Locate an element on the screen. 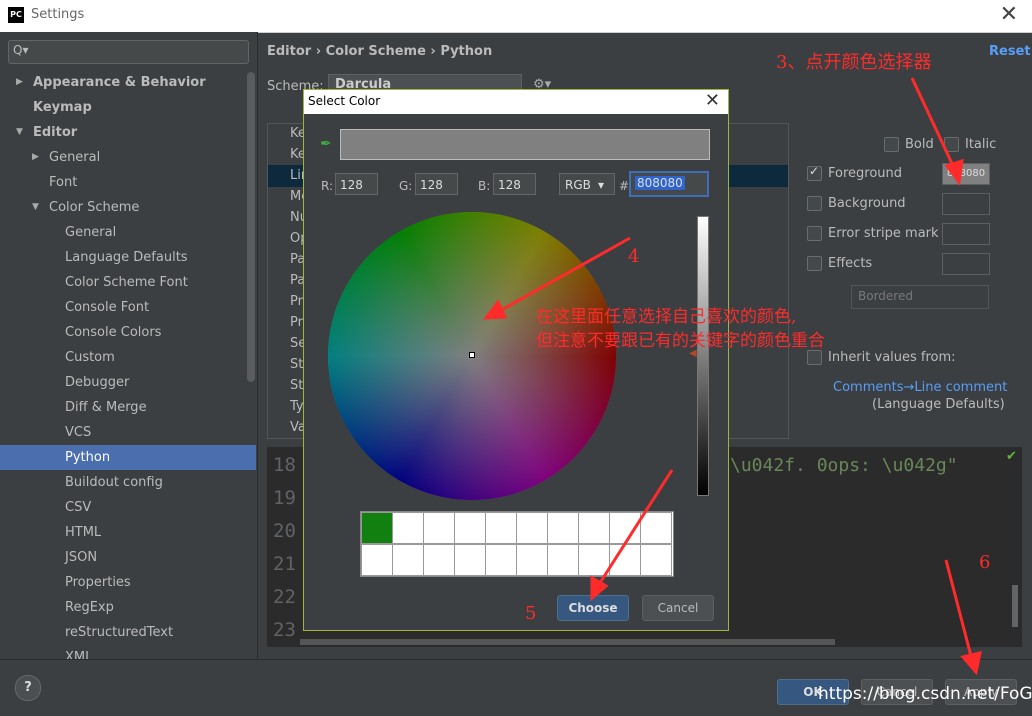 The image size is (1032, 716). arrow-step4-head is located at coordinates (495, 309).